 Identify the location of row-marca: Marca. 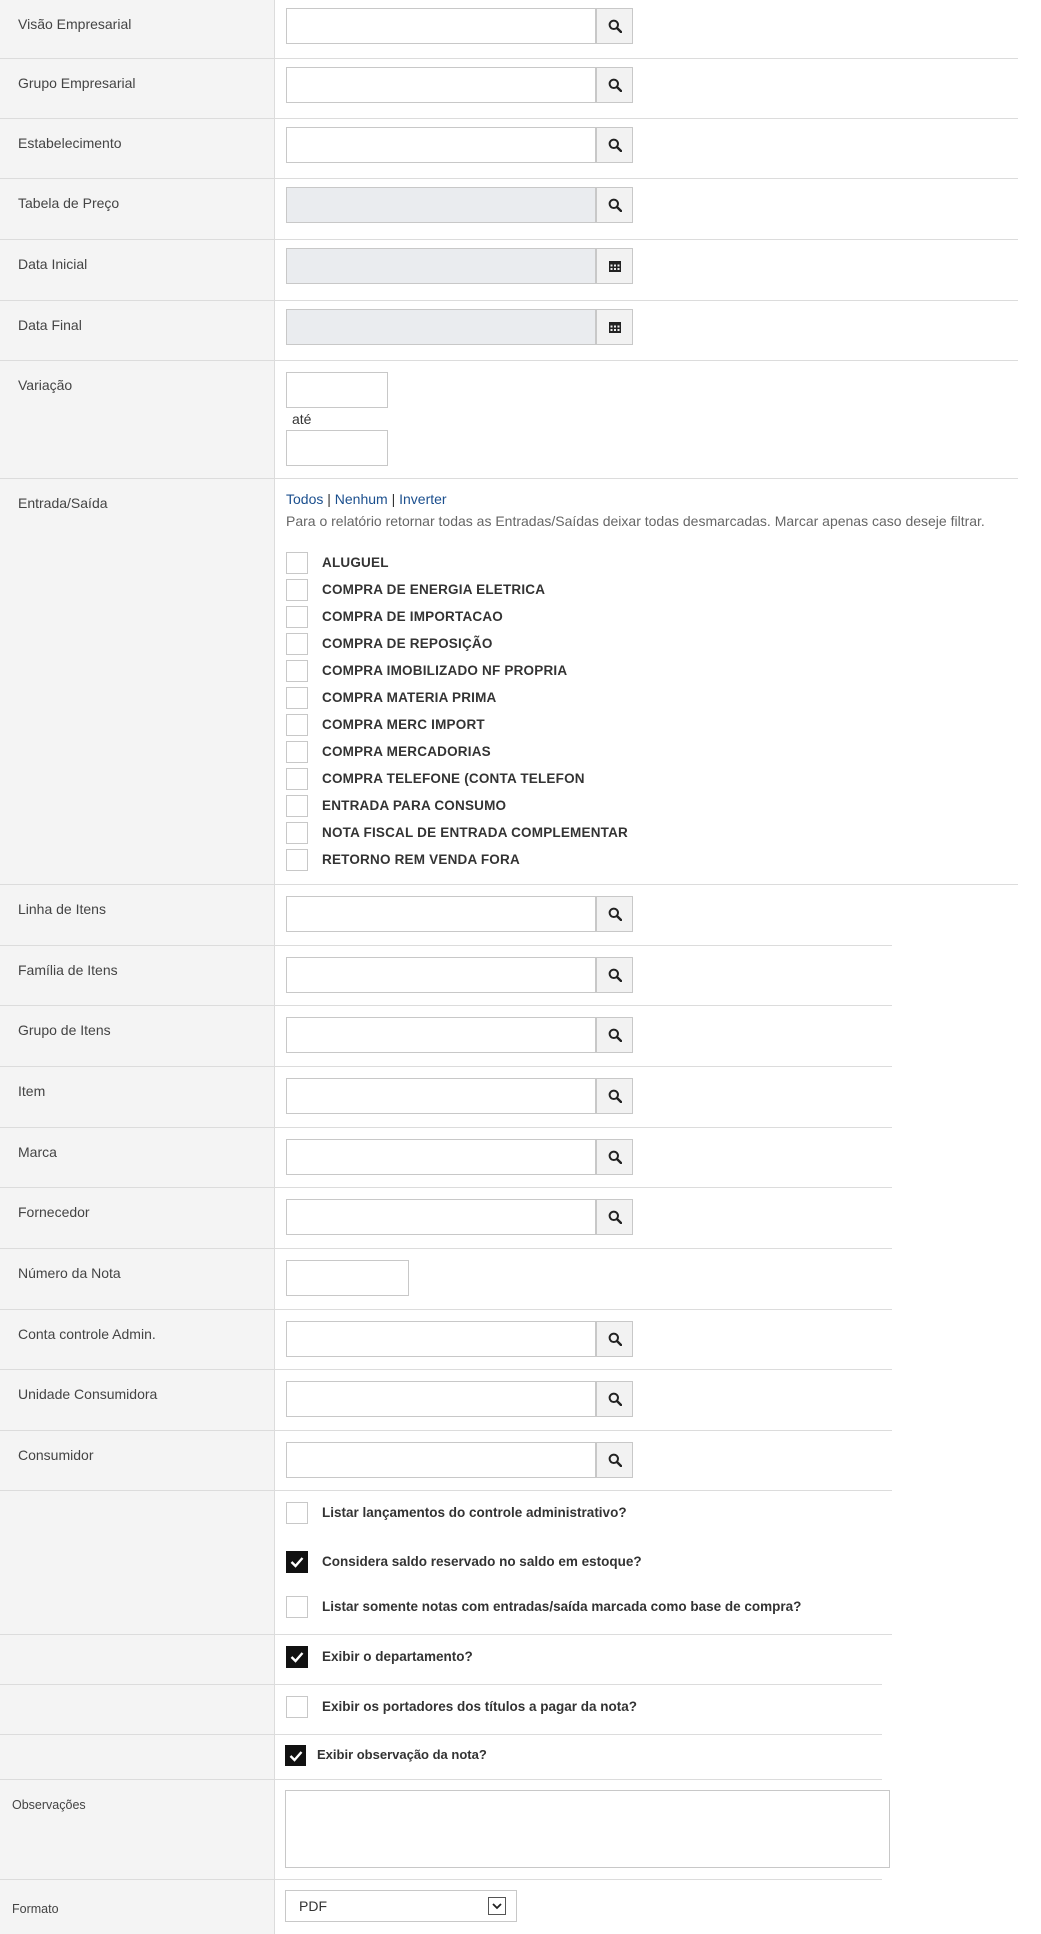
(446, 1158).